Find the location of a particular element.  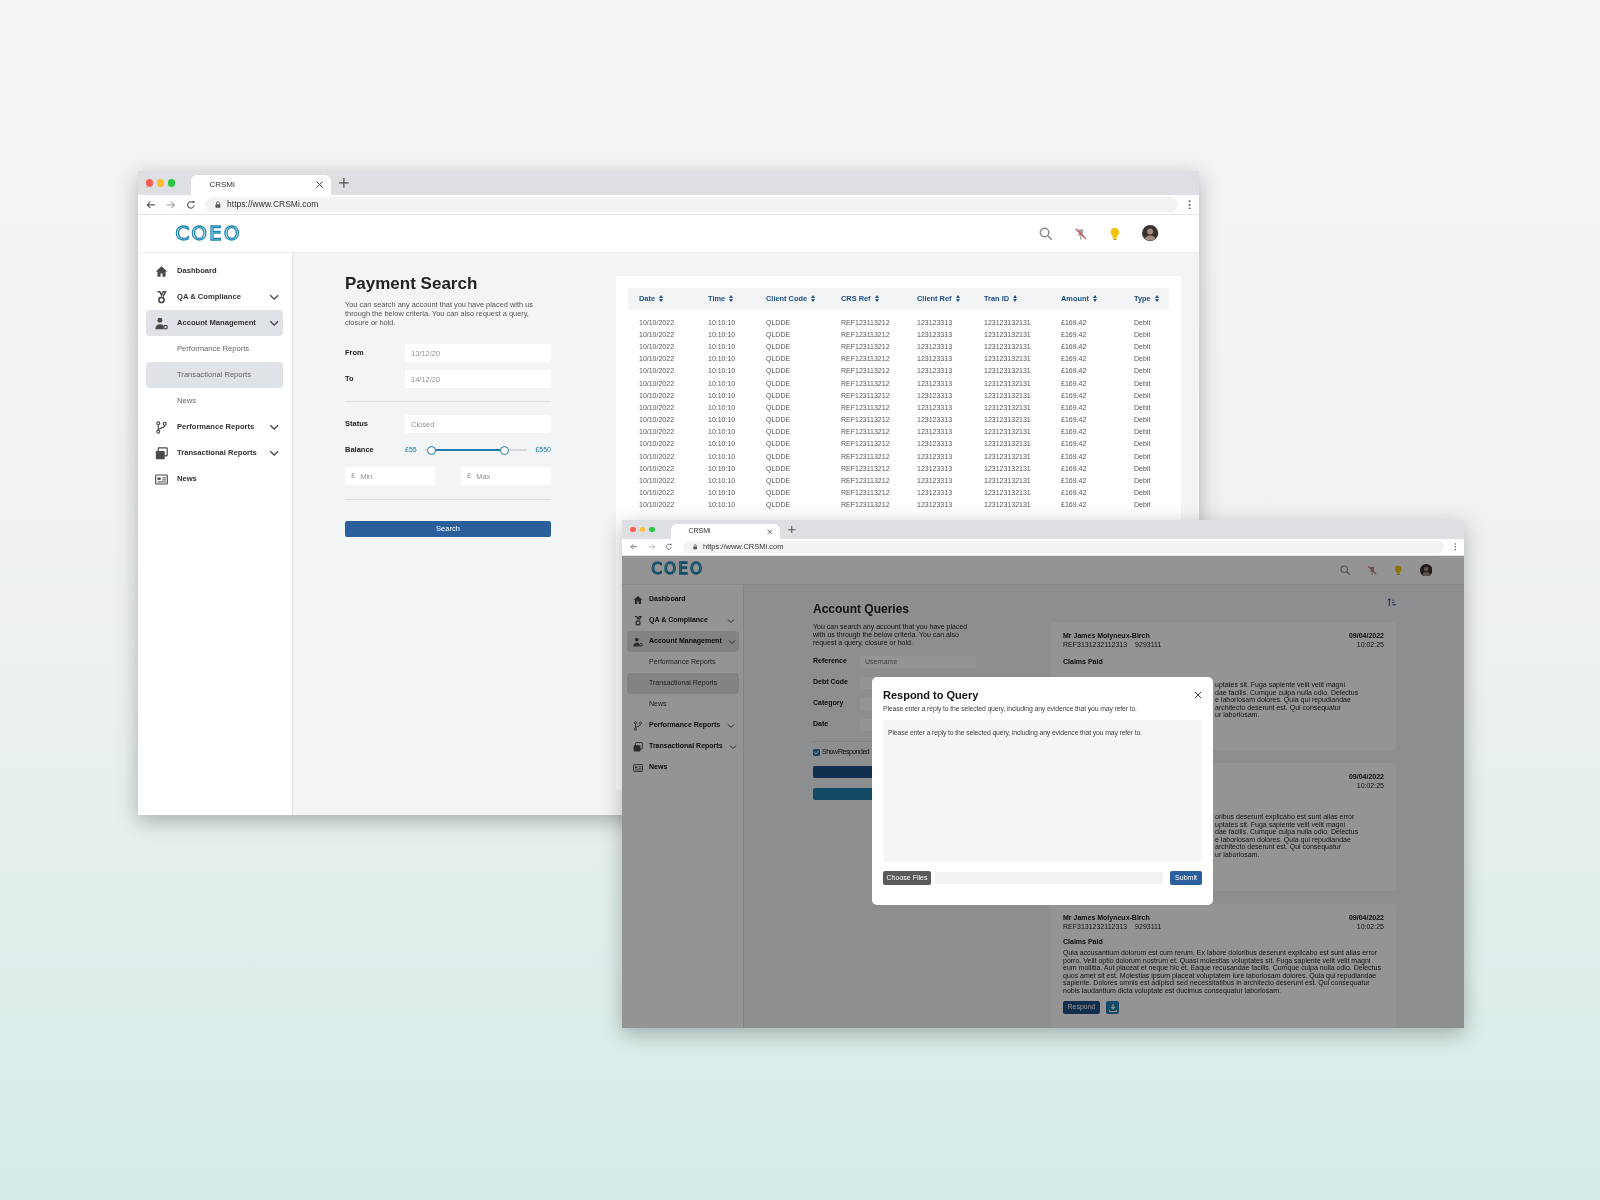

download-icon is located at coordinates (1112, 1007).